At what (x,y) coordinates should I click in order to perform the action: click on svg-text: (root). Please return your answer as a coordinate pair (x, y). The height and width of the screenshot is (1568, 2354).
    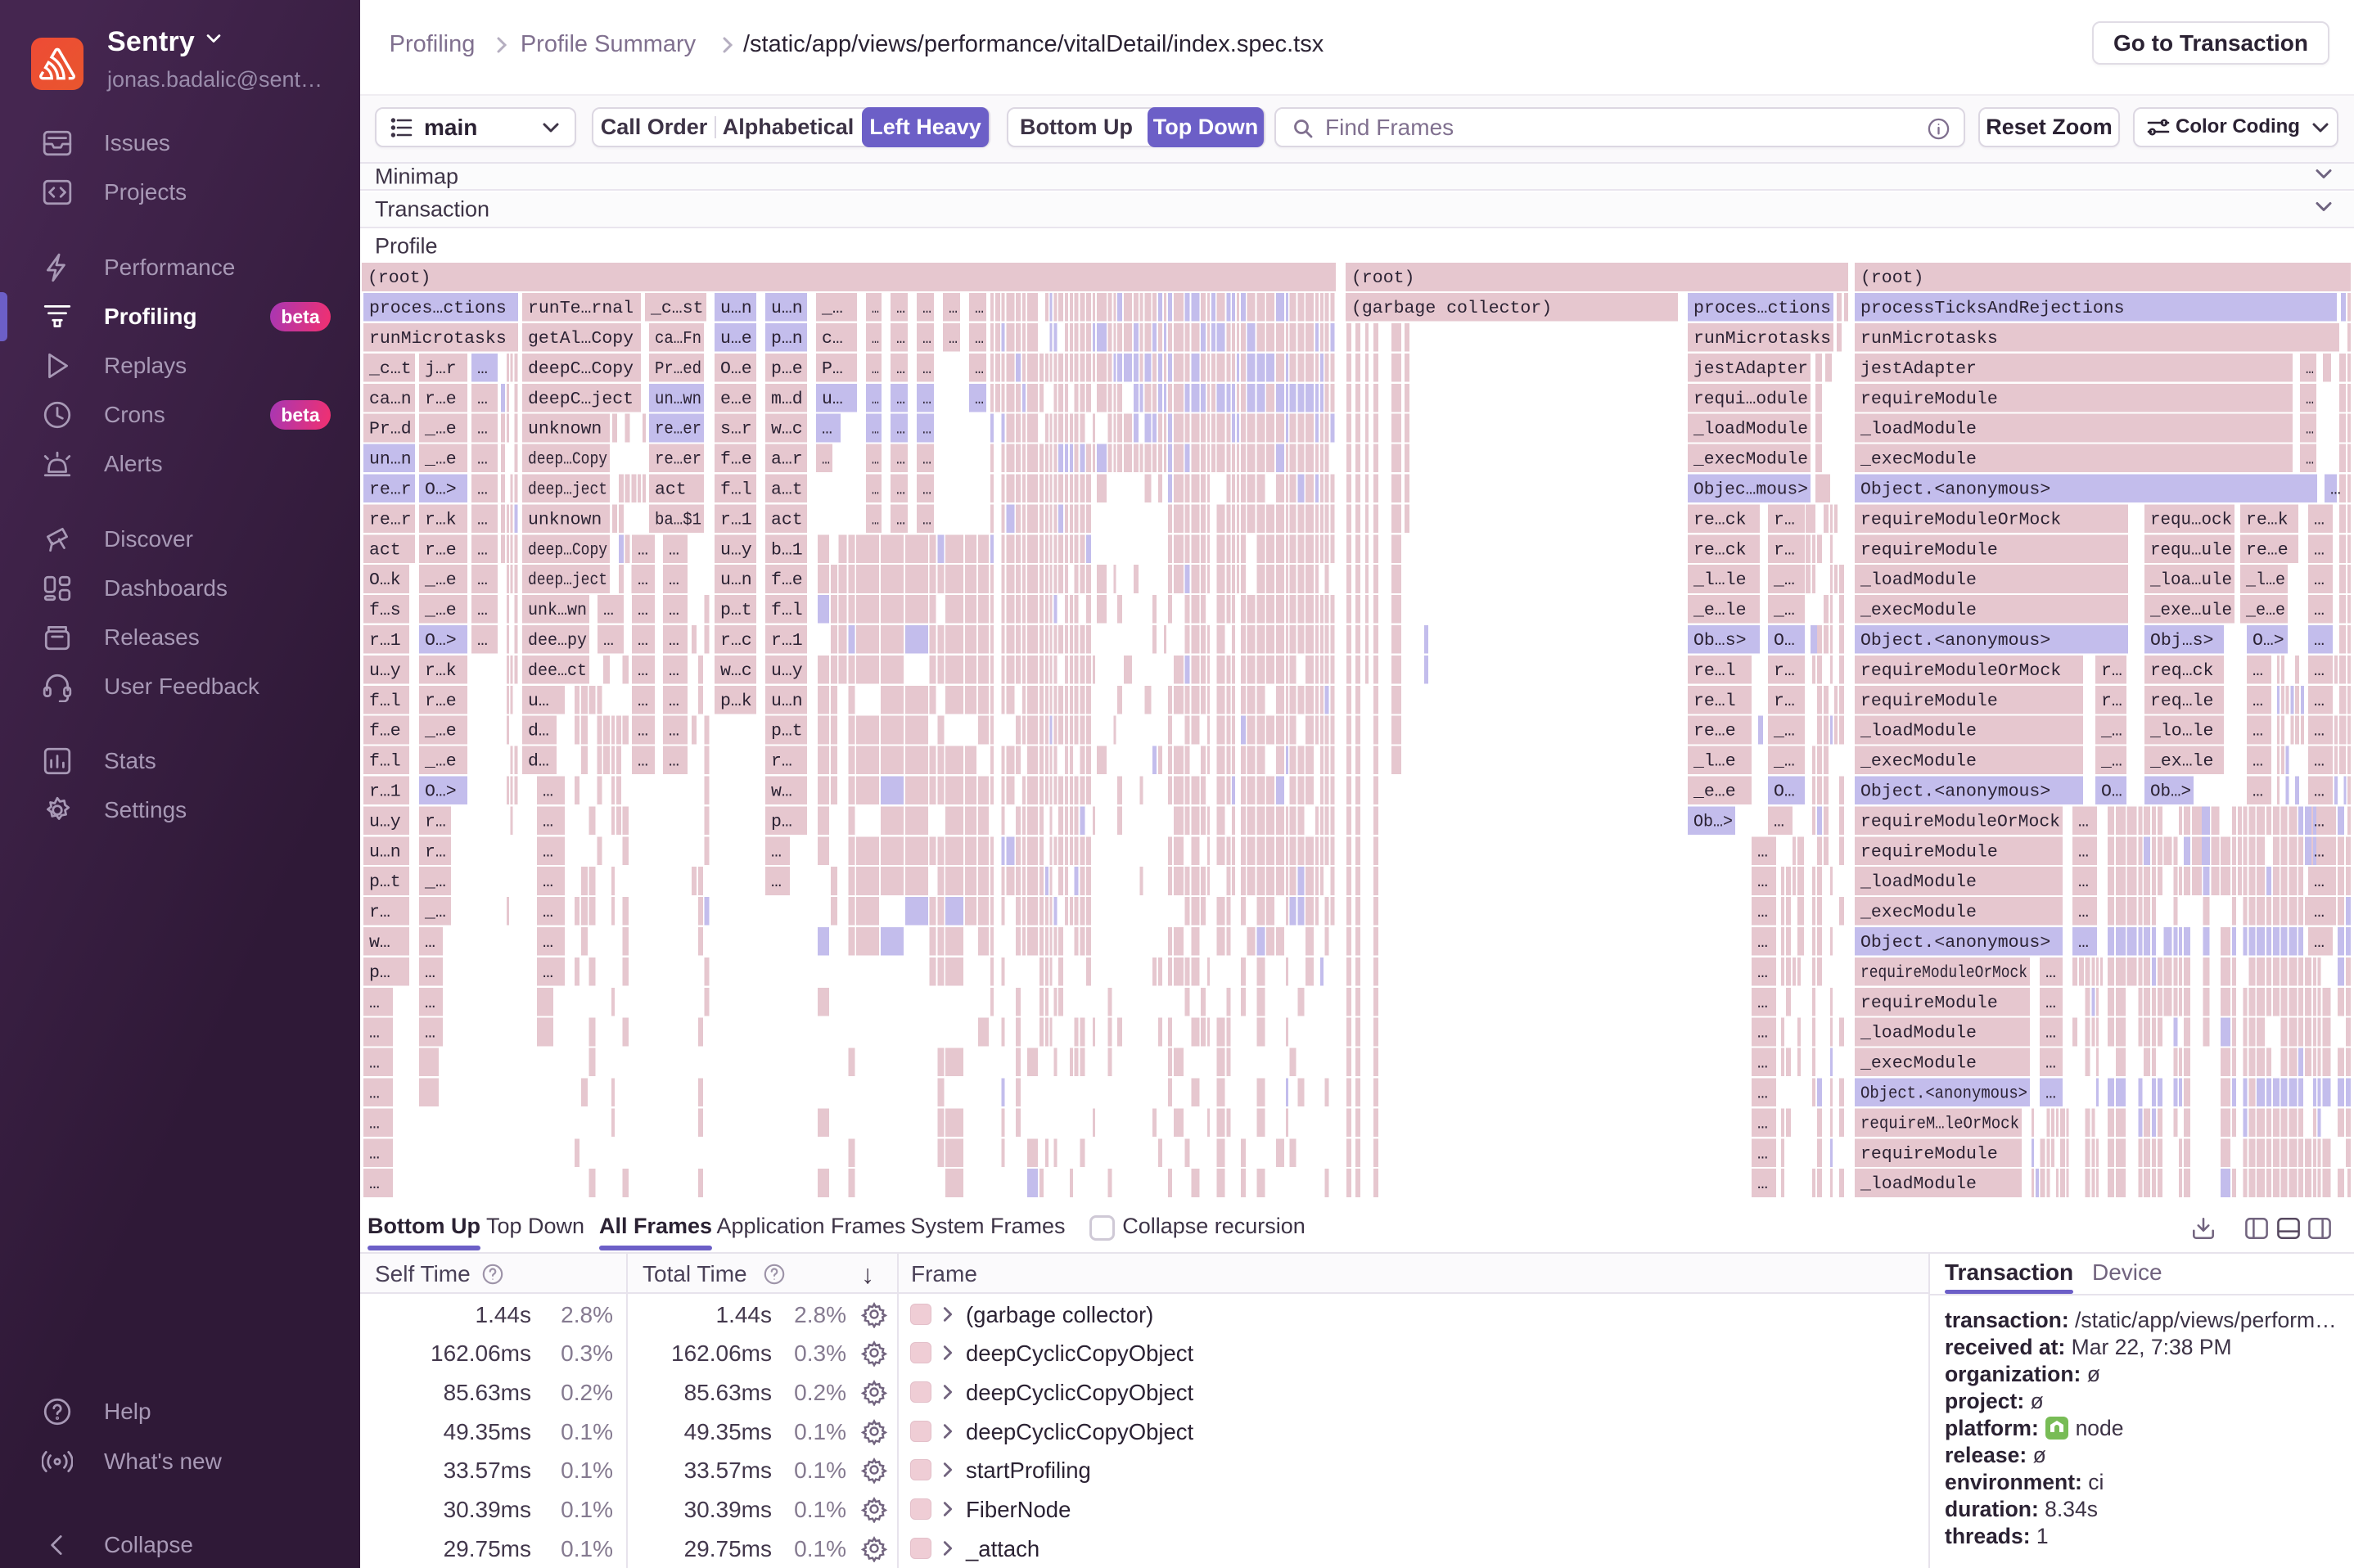
    Looking at the image, I should click on (1382, 278).